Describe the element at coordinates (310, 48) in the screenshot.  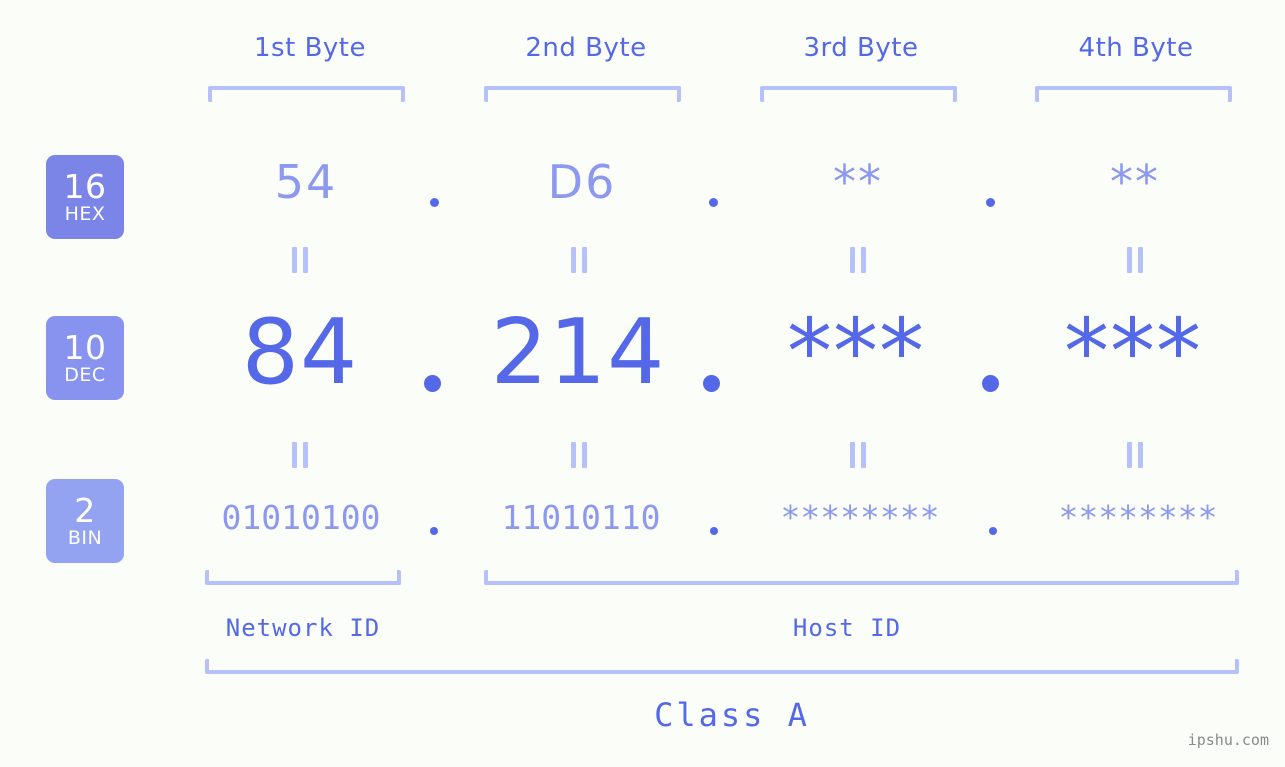
I see `byte-header-1: 1st Byte` at that location.